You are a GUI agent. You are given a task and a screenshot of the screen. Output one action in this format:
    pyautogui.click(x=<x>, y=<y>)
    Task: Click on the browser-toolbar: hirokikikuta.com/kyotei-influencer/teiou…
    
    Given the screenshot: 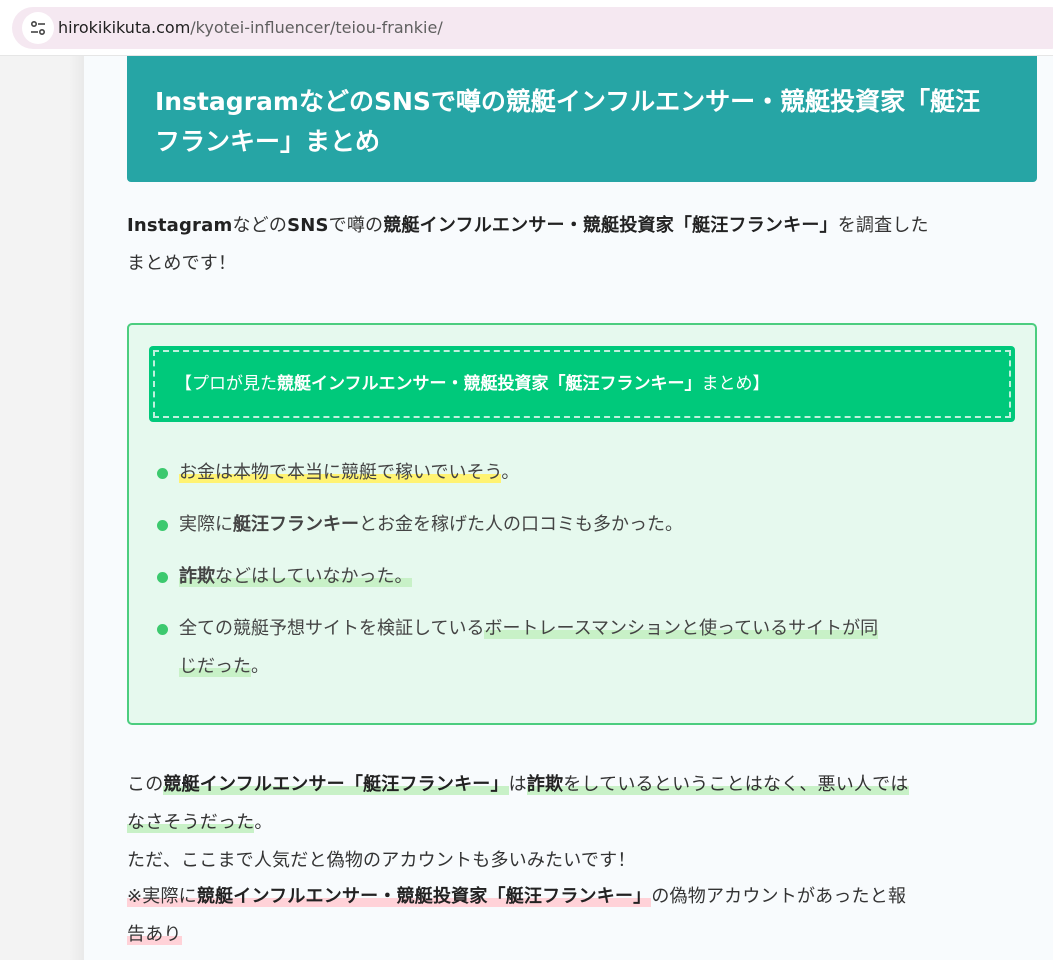 What is the action you would take?
    pyautogui.click(x=526, y=28)
    